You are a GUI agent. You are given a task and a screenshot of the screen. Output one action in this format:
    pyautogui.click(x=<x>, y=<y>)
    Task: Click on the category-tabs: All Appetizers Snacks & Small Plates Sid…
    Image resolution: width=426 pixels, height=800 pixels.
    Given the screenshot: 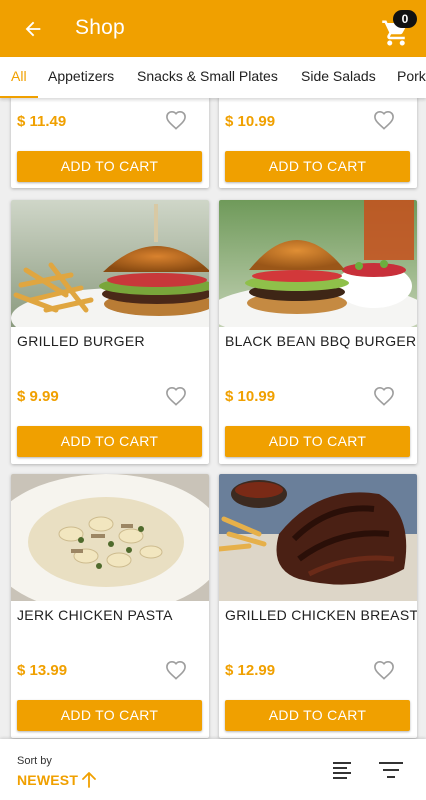 What is the action you would take?
    pyautogui.click(x=213, y=77)
    